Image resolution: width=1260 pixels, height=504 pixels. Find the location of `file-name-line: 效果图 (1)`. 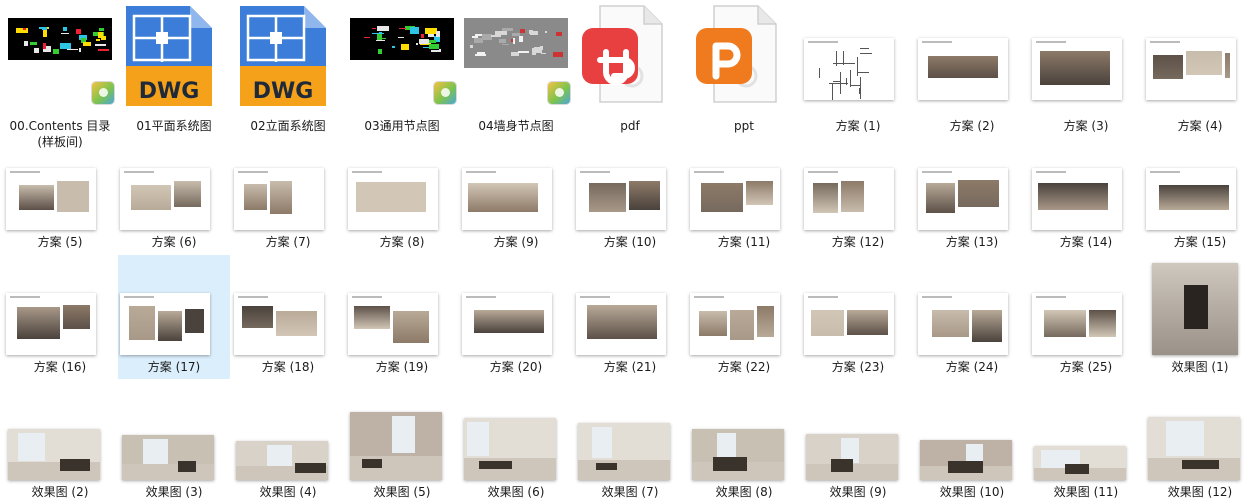

file-name-line: 效果图 (1) is located at coordinates (1200, 367).